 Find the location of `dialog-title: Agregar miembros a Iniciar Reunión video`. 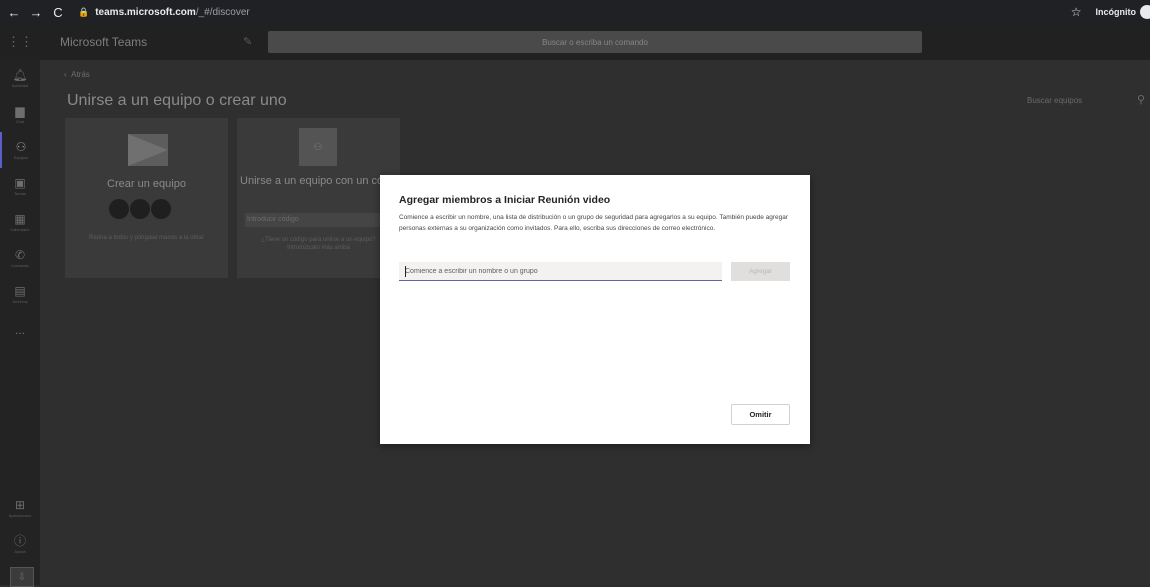

dialog-title: Agregar miembros a Iniciar Reunión video is located at coordinates (505, 200).